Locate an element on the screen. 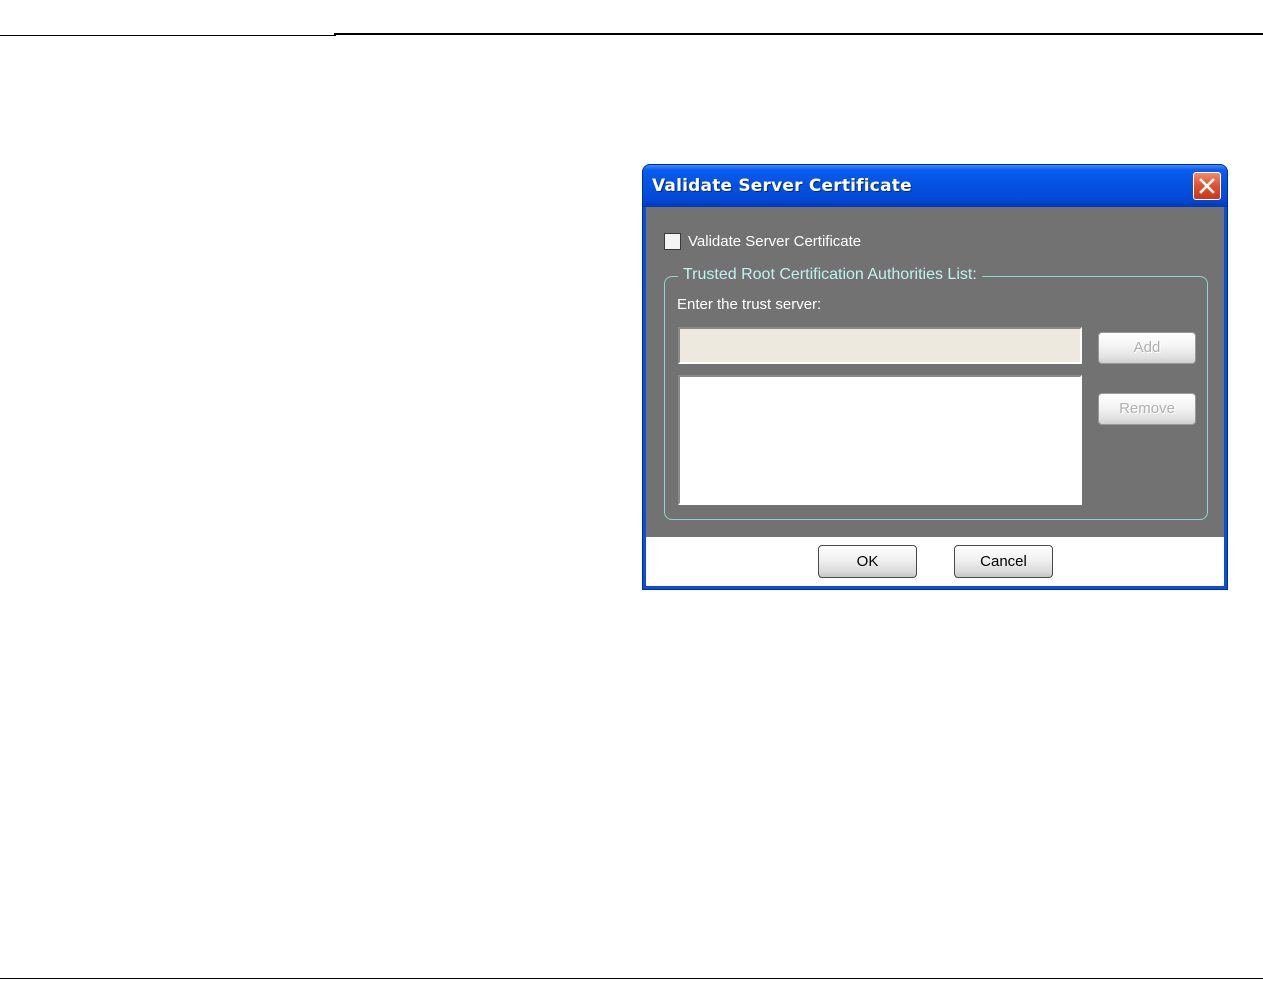  validate-server-certificate-label: Validate Server Certificate is located at coordinates (774, 241).